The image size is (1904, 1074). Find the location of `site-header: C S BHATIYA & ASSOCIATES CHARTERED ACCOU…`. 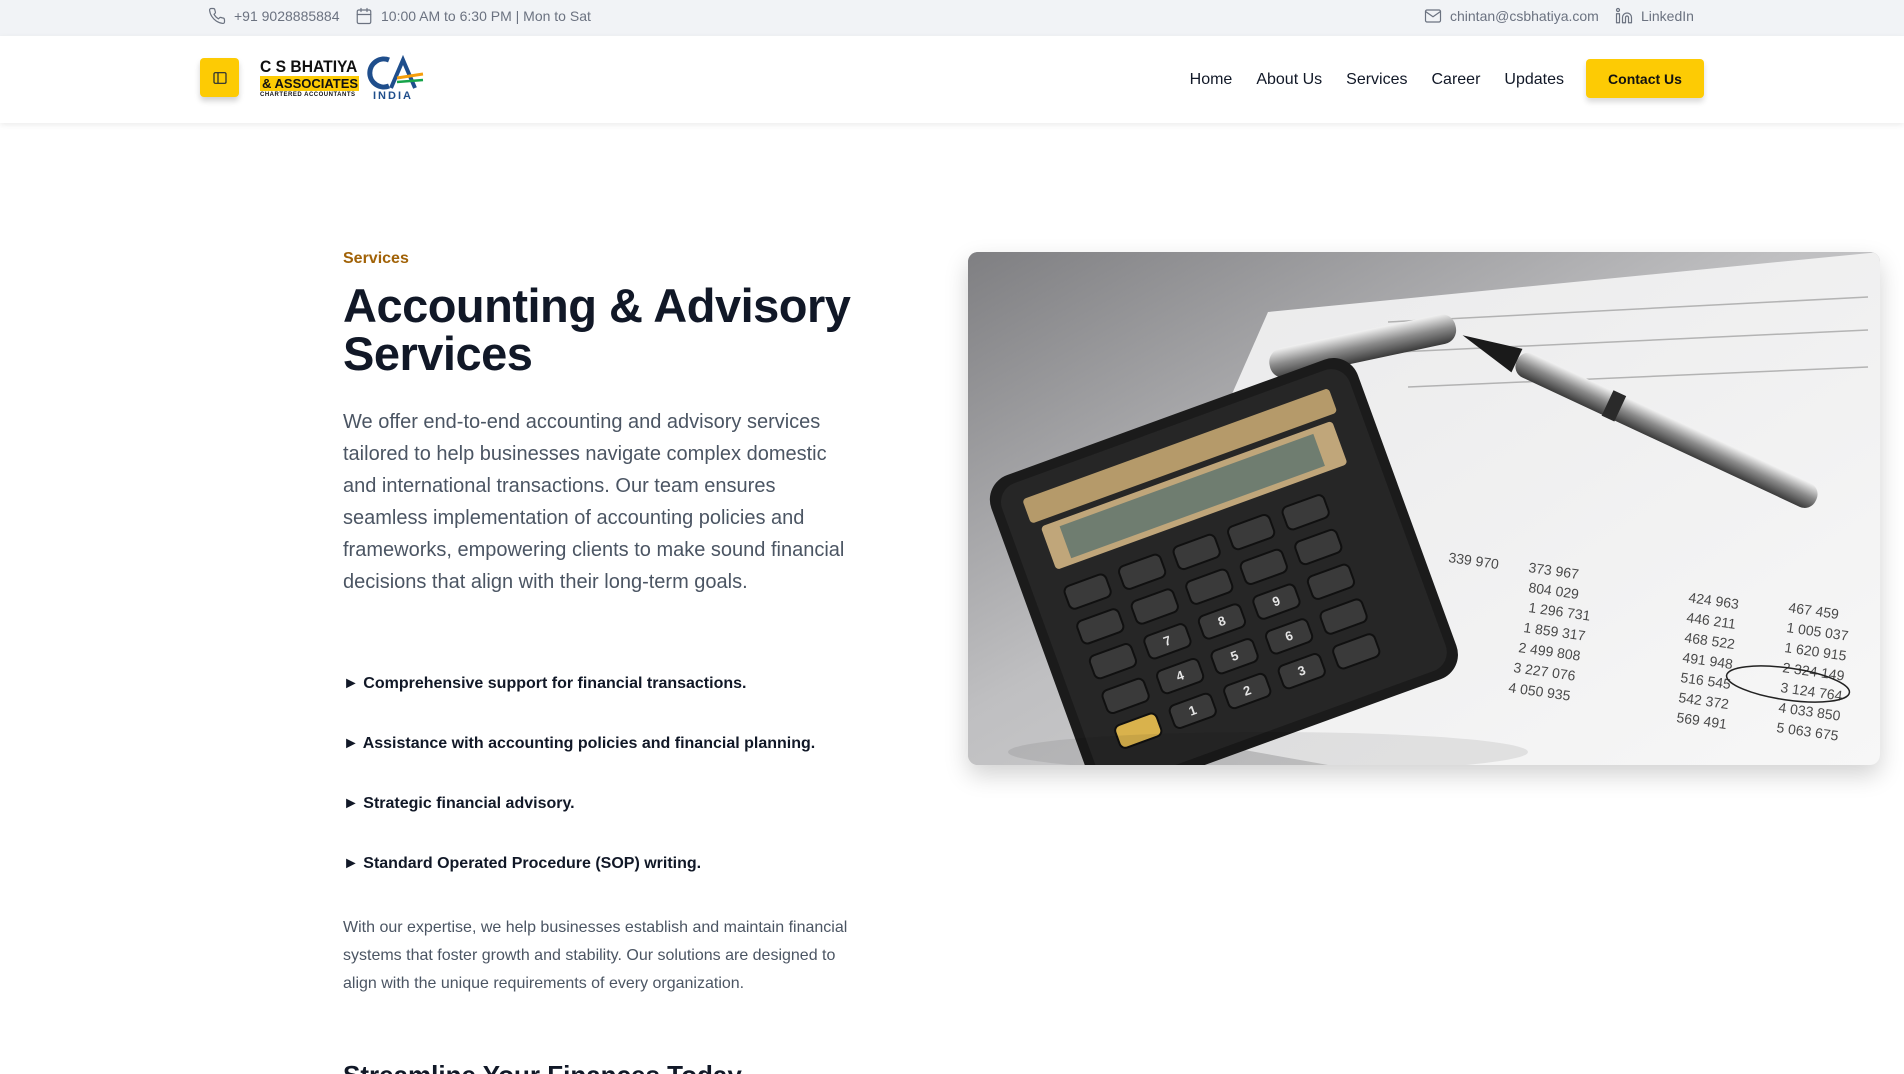

site-header: C S BHATIYA & ASSOCIATES CHARTERED ACCOU… is located at coordinates (952, 79).